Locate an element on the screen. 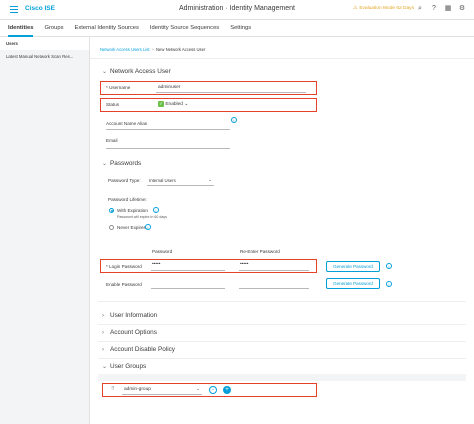 This screenshot has height=424, width=474. section-user-information: › User Information is located at coordinates (129, 315).